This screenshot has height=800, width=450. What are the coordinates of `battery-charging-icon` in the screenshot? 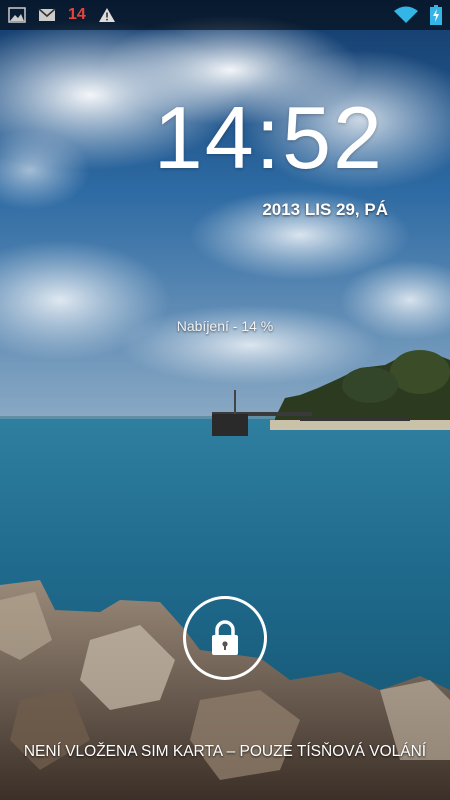 It's located at (436, 15).